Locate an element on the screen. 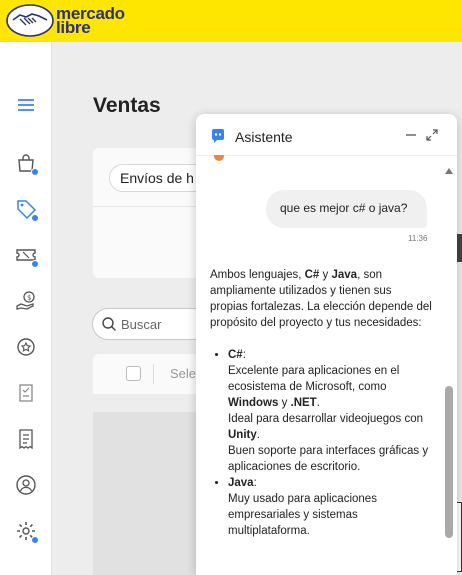 Image resolution: width=462 pixels, height=575 pixels. assistant-title: Asistente is located at coordinates (264, 137).